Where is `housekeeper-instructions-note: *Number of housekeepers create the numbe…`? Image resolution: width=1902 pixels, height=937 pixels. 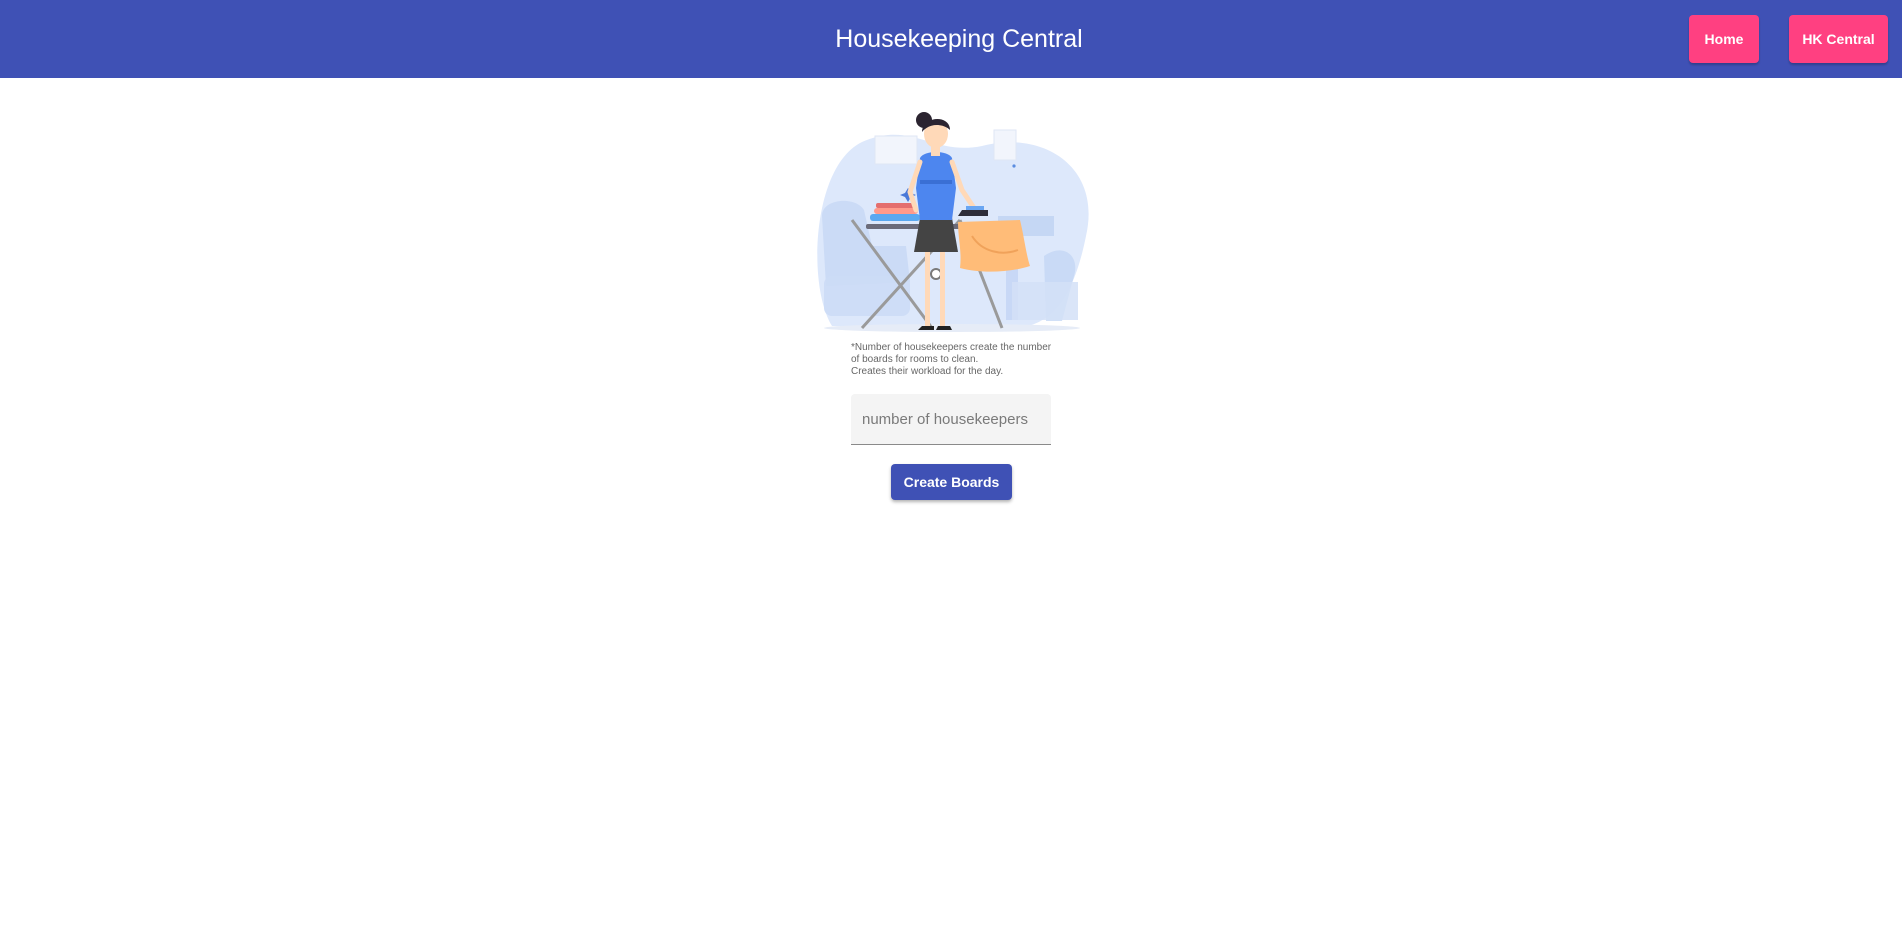
housekeeper-instructions-note: *Number of housekeepers create the numbe… is located at coordinates (961, 360).